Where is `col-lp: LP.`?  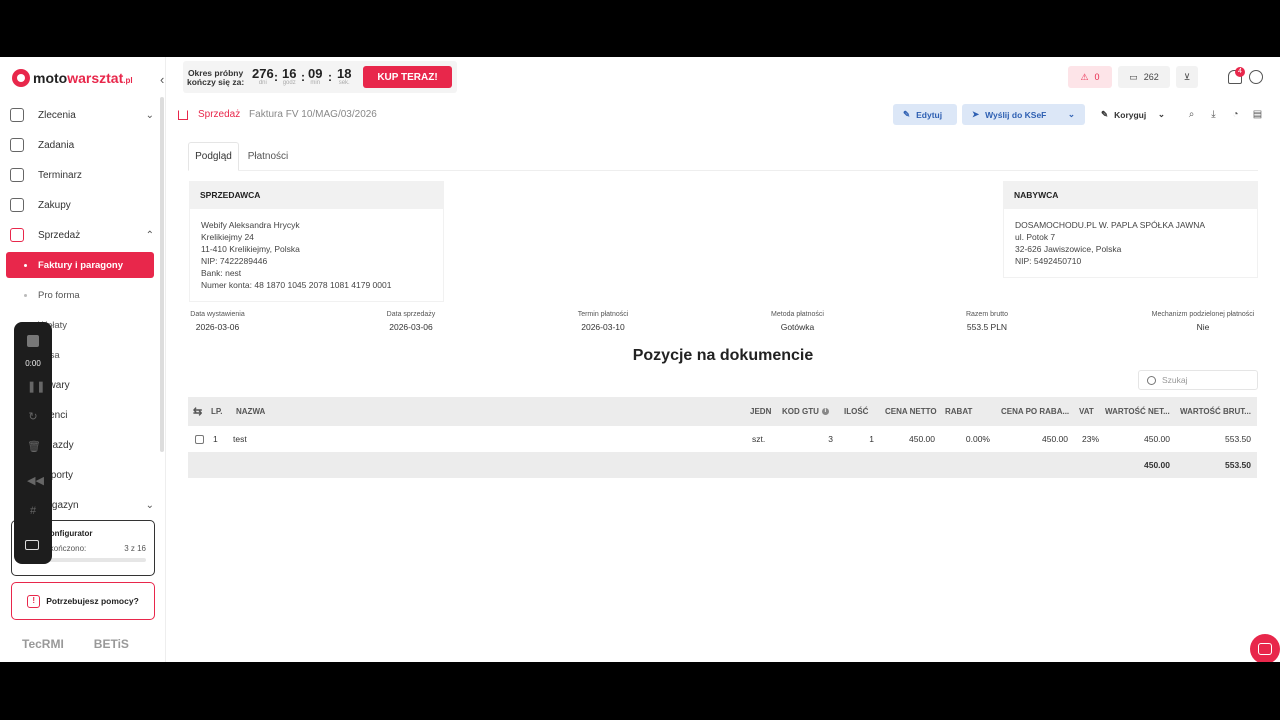
col-lp: LP. is located at coordinates (216, 411).